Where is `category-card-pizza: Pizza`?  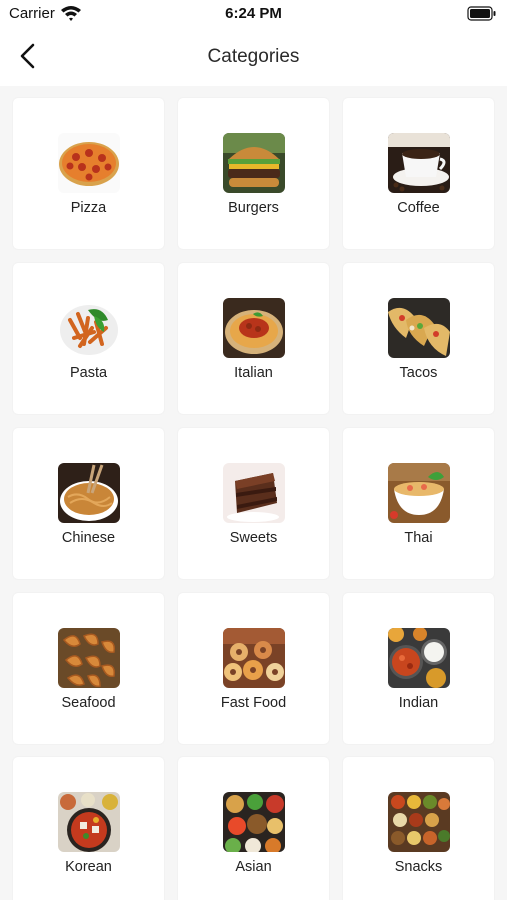 category-card-pizza: Pizza is located at coordinates (88, 173).